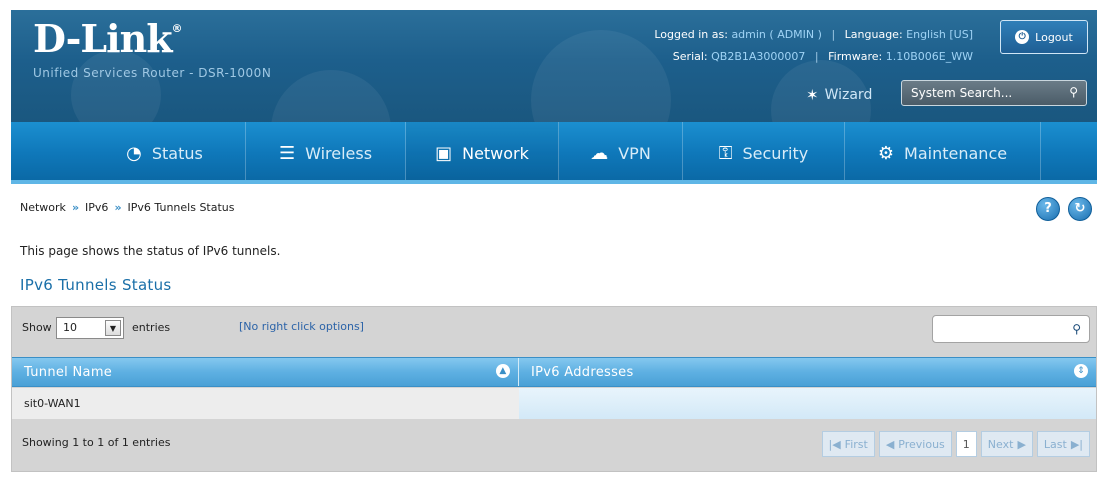 The image size is (1108, 479). I want to click on wizard-link: ✶ Wizard, so click(839, 95).